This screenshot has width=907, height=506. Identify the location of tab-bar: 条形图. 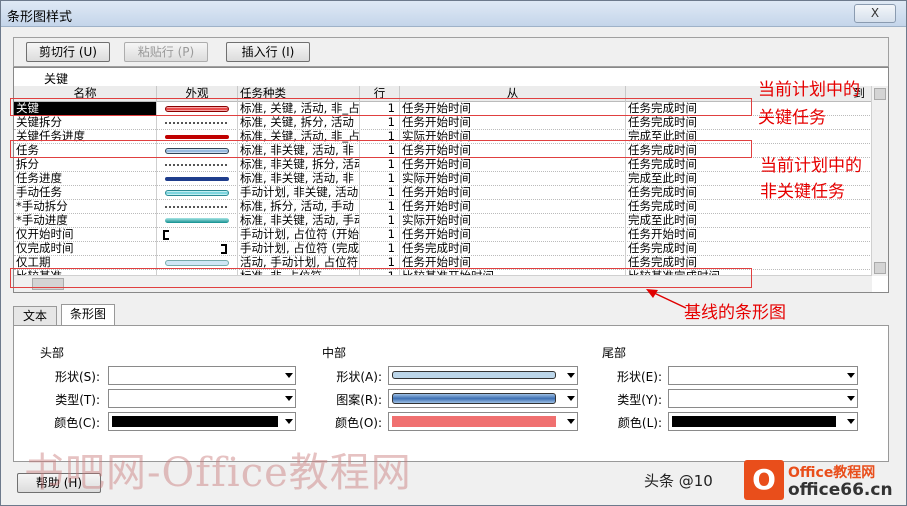
(88, 315).